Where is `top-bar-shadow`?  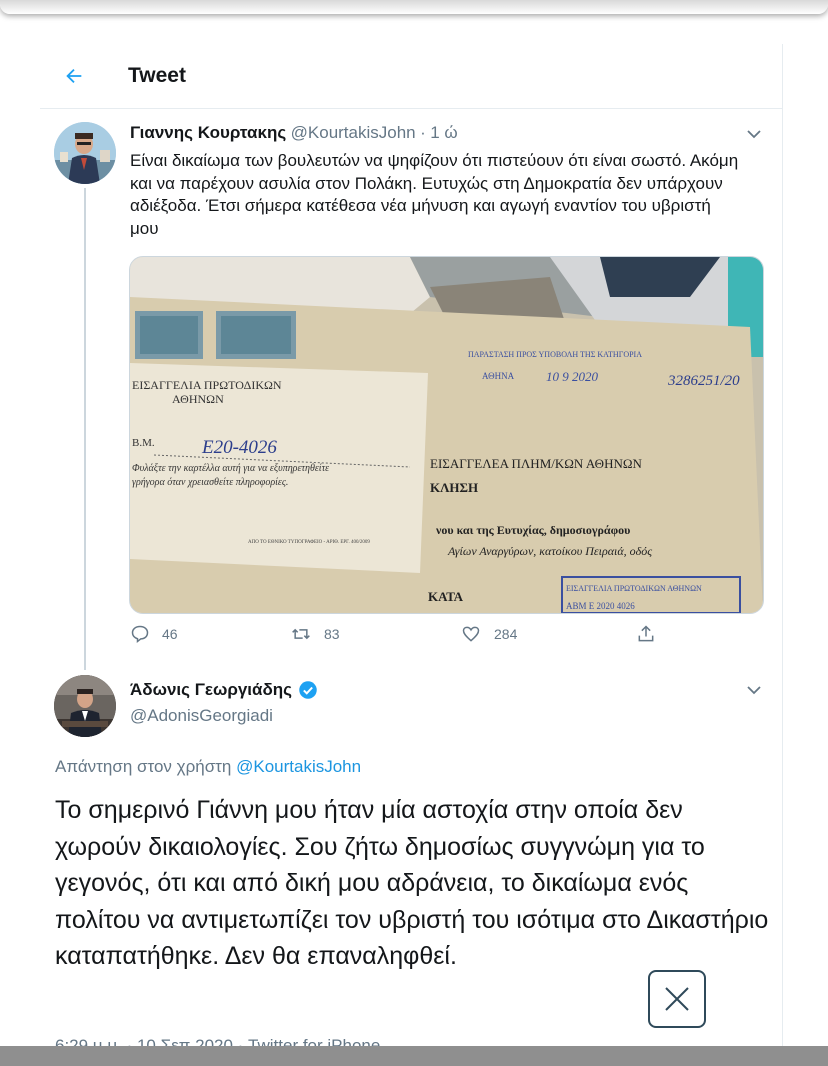
top-bar-shadow is located at coordinates (414, 7).